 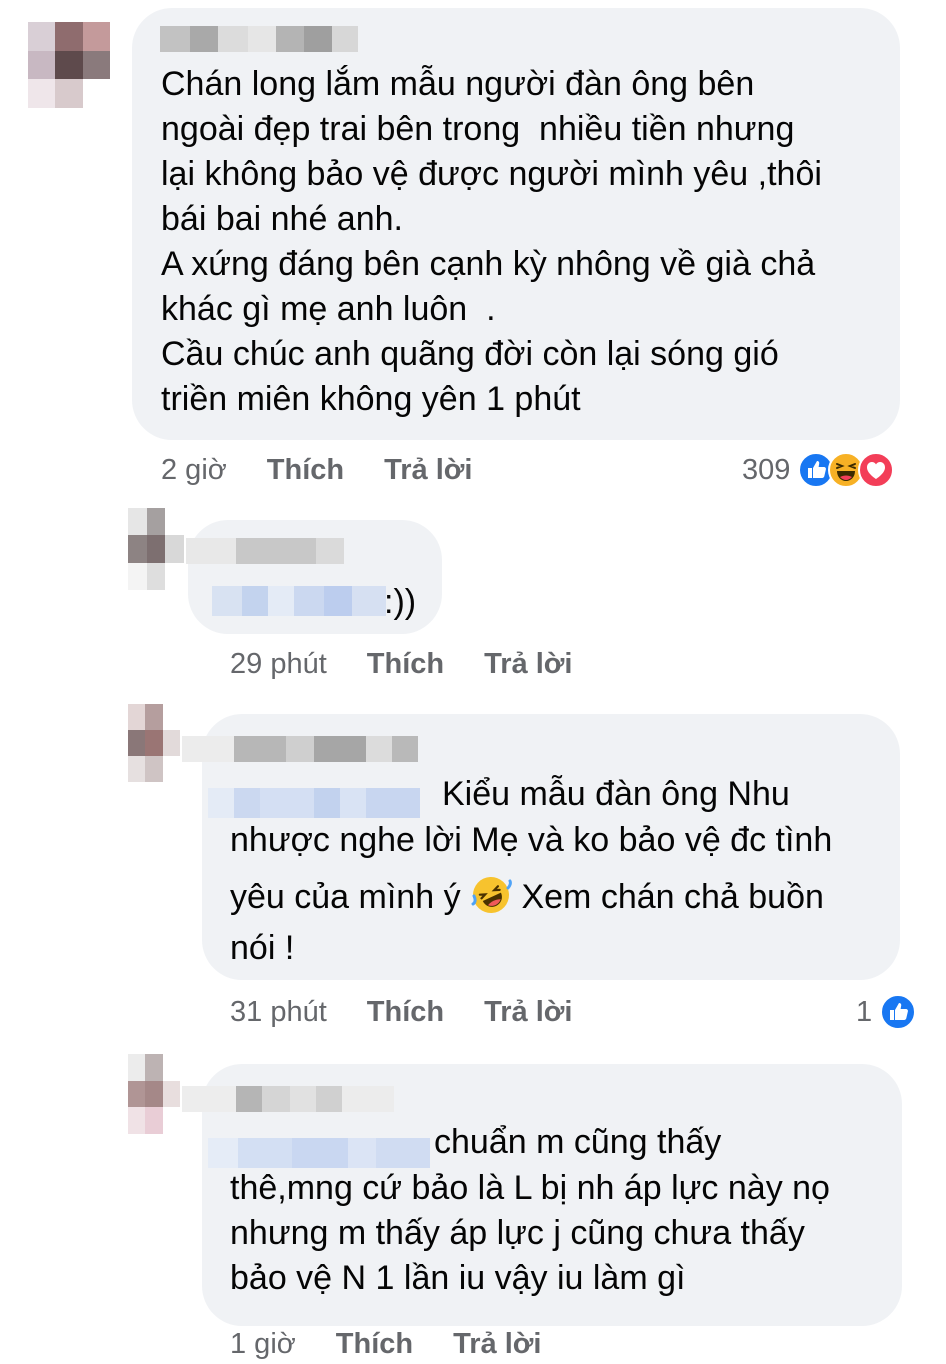 What do you see at coordinates (491, 895) in the screenshot?
I see `rolling-on-floor-laughing-icon` at bounding box center [491, 895].